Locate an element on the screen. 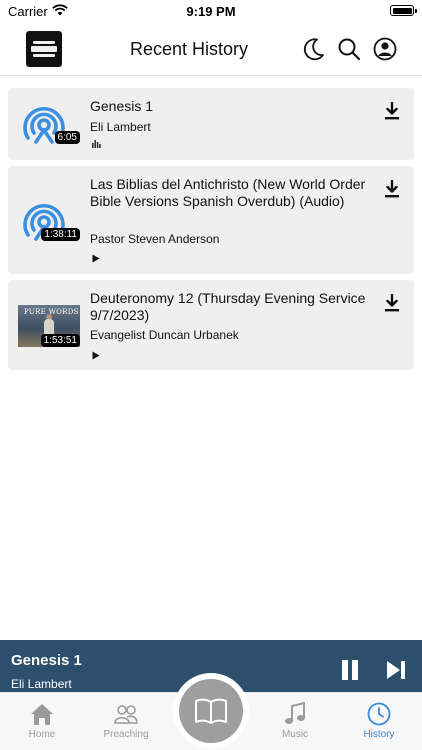 The height and width of the screenshot is (750, 422). search-icon is located at coordinates (349, 49).